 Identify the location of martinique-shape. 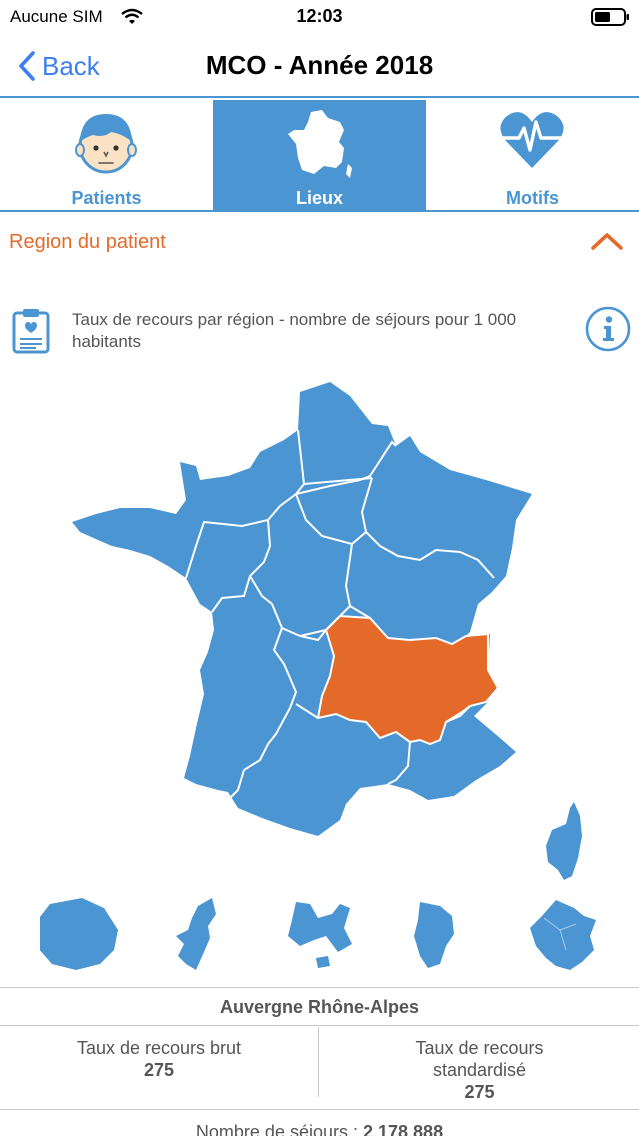
(434, 935).